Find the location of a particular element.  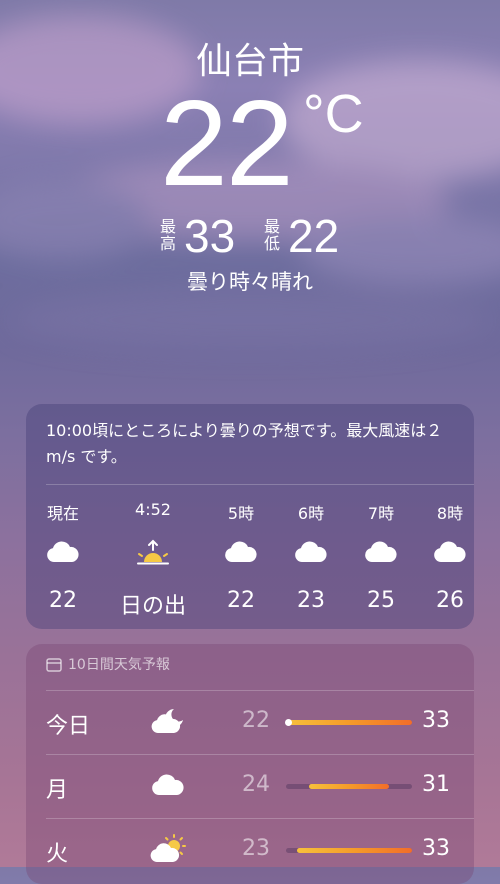

forecast-row-today: 今日 22 33 is located at coordinates (250, 723).